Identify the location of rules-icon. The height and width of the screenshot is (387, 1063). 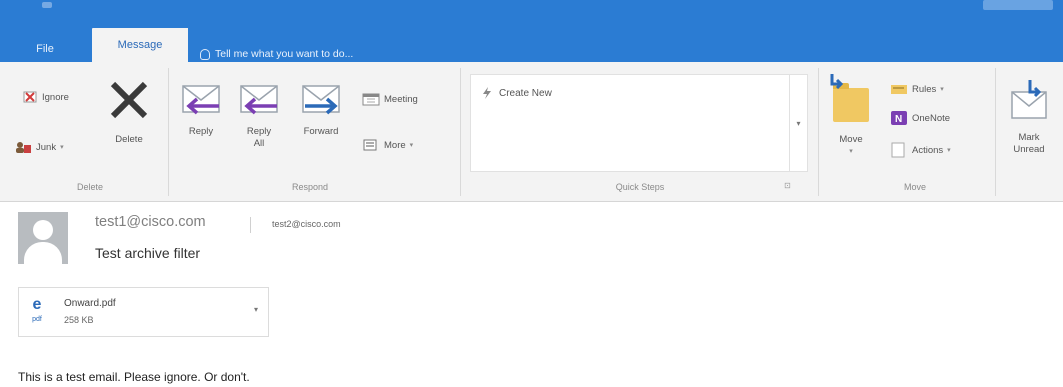
(899, 89).